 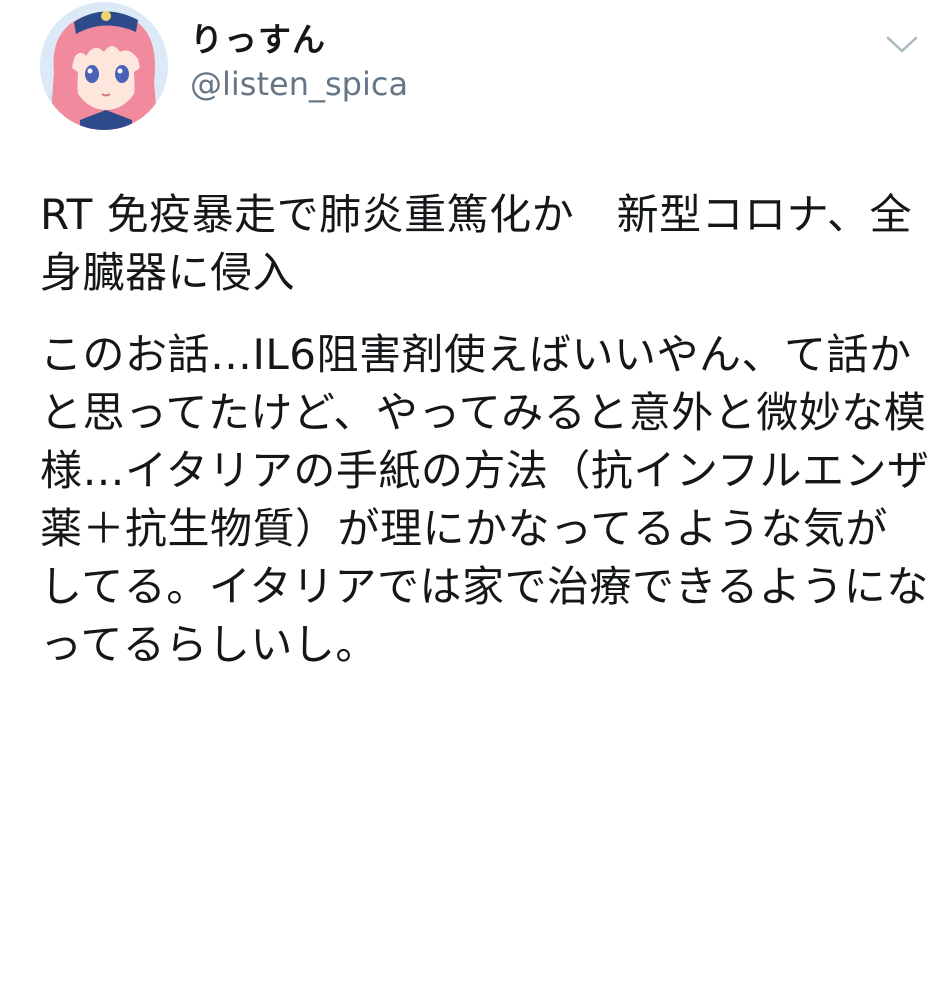 What do you see at coordinates (480, 66) in the screenshot?
I see `tweet-header: りっすん @listen_spica` at bounding box center [480, 66].